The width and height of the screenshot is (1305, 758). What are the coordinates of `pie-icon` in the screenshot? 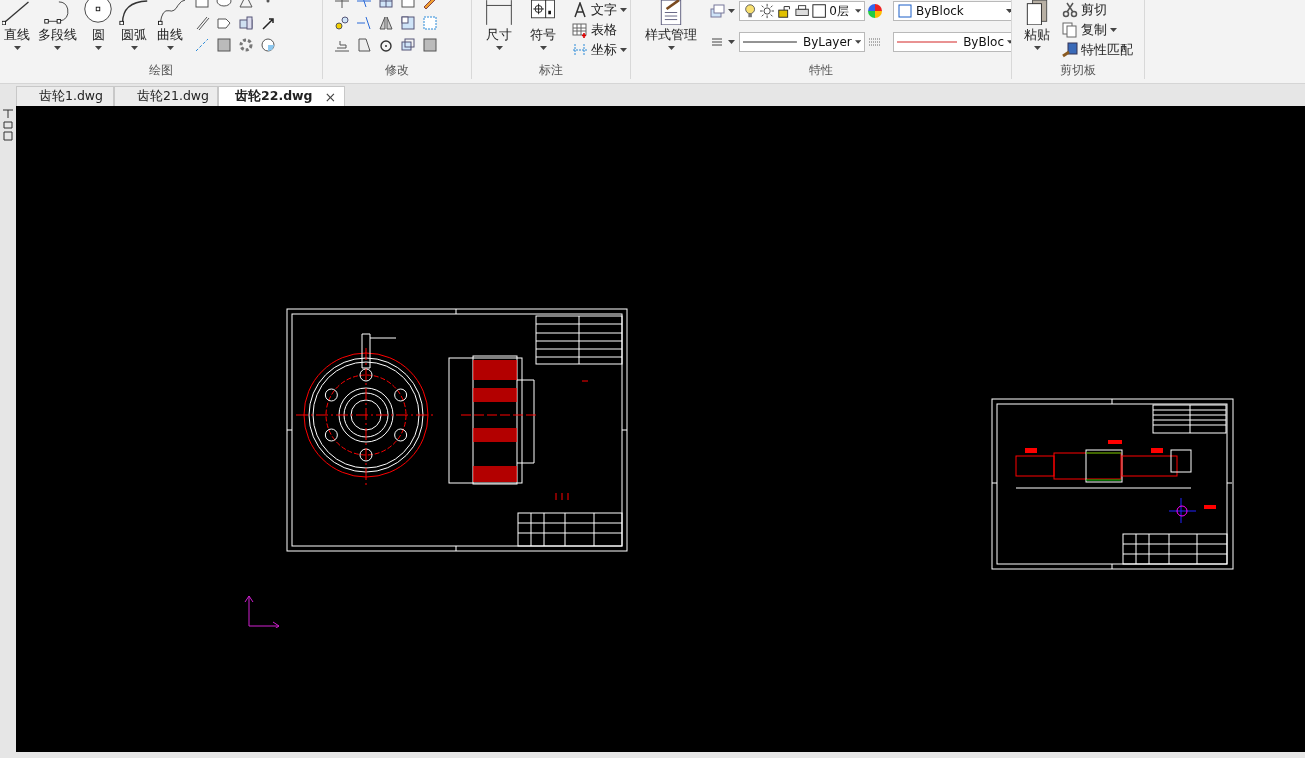 It's located at (268, 45).